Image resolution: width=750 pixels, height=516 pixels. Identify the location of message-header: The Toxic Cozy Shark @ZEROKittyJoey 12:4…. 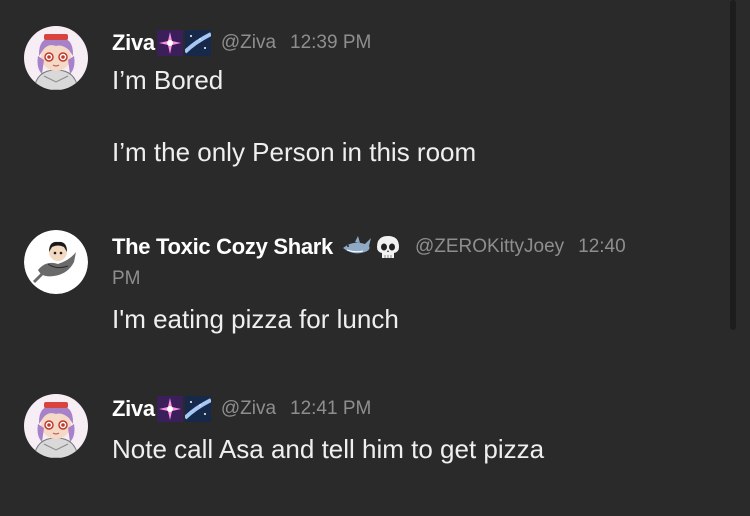
(416, 247).